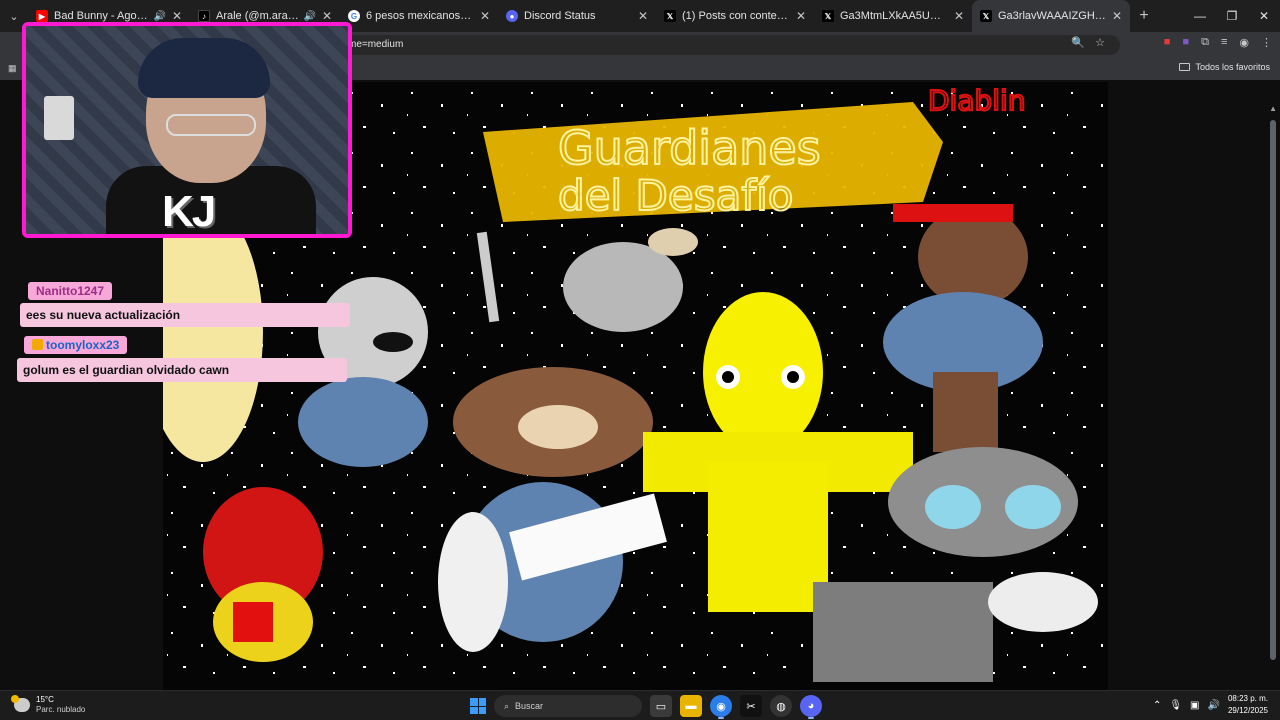  Describe the element at coordinates (1218, 42) in the screenshot. I see `extension-icons: ■ ■ ⧉ ≡ ◉ ⋮` at that location.